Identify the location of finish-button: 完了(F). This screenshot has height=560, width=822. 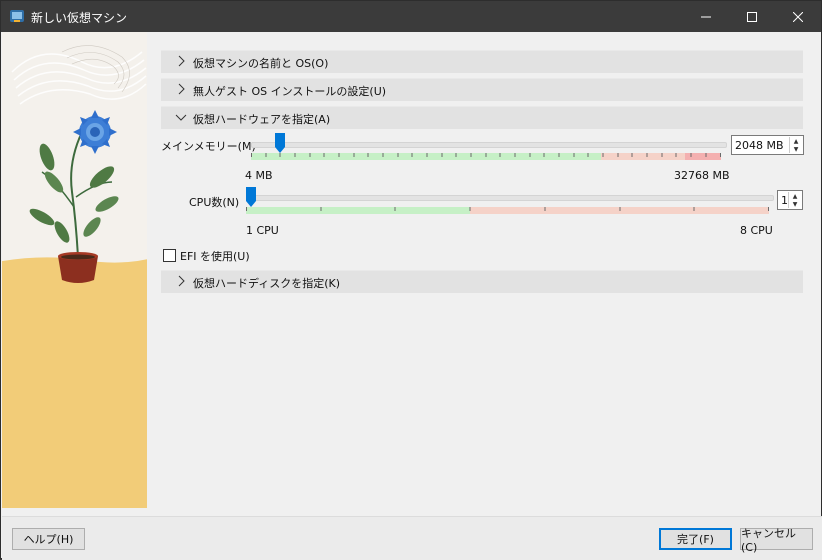
(695, 539).